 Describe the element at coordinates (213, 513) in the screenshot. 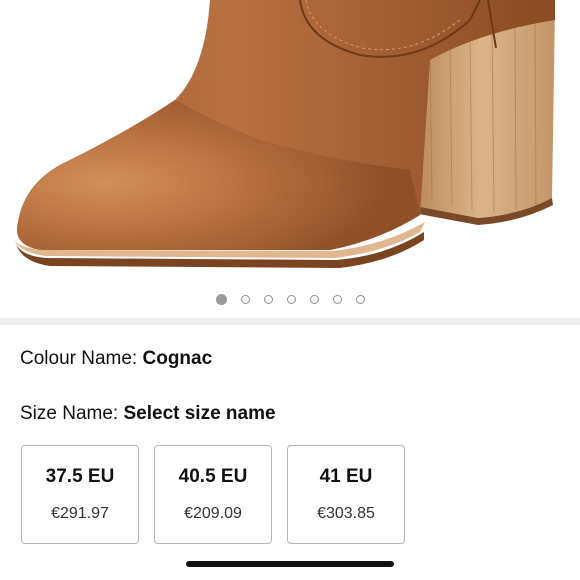

I see `size-option-price: €209.09` at that location.